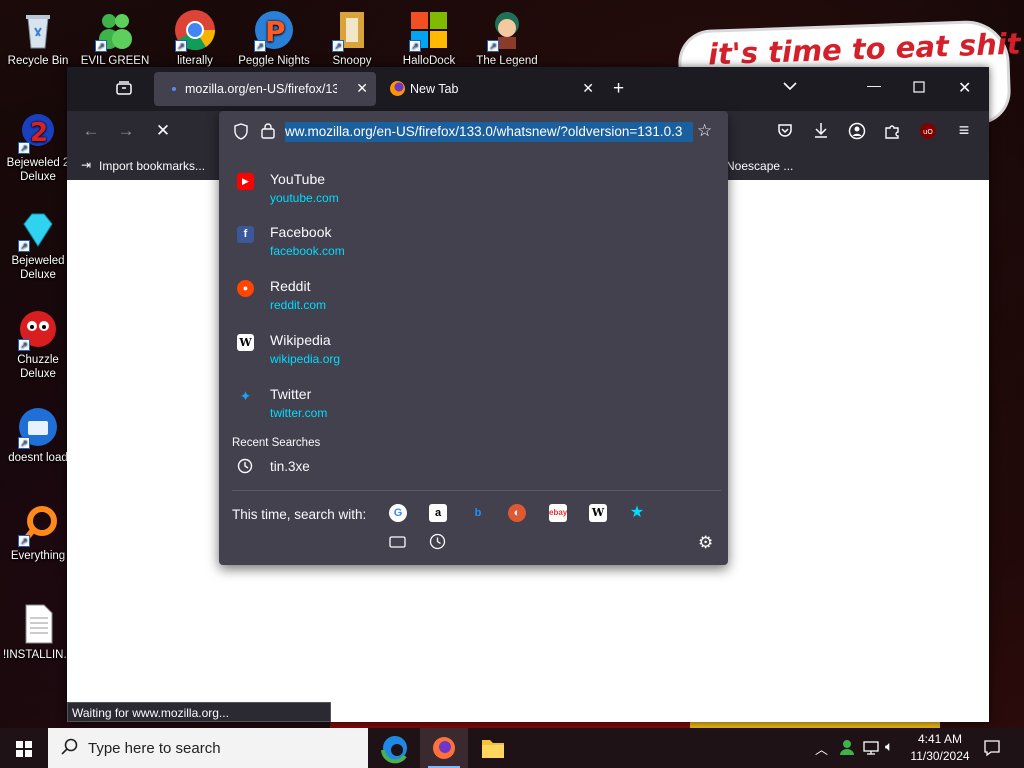 This screenshot has height=768, width=1024. What do you see at coordinates (429, 38) in the screenshot?
I see `desktop-icon-hallodock: ↗ HalloDock` at bounding box center [429, 38].